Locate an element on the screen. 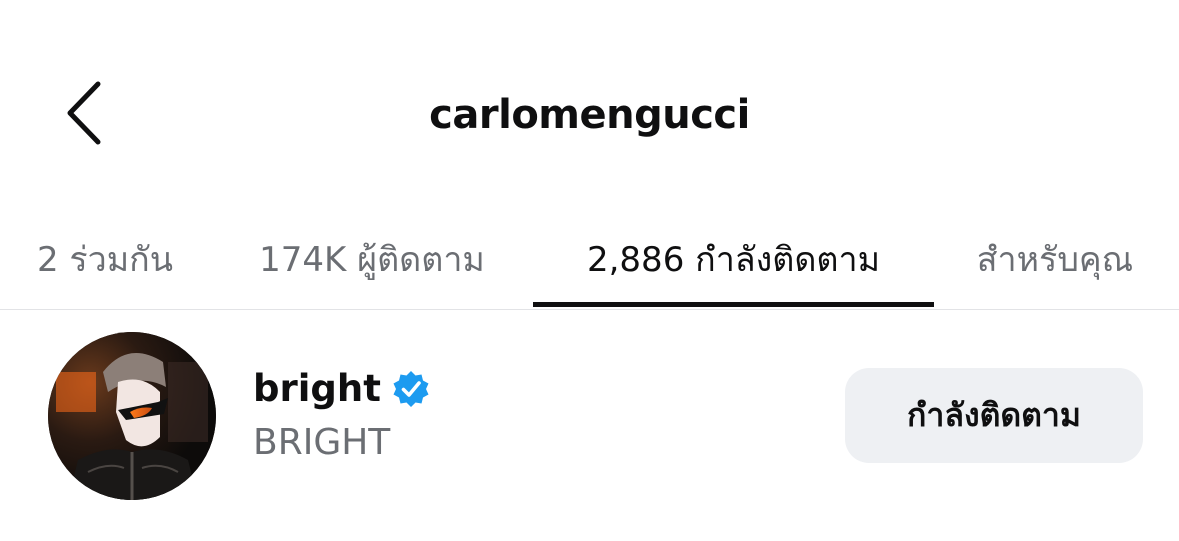  avatar is located at coordinates (132, 416).